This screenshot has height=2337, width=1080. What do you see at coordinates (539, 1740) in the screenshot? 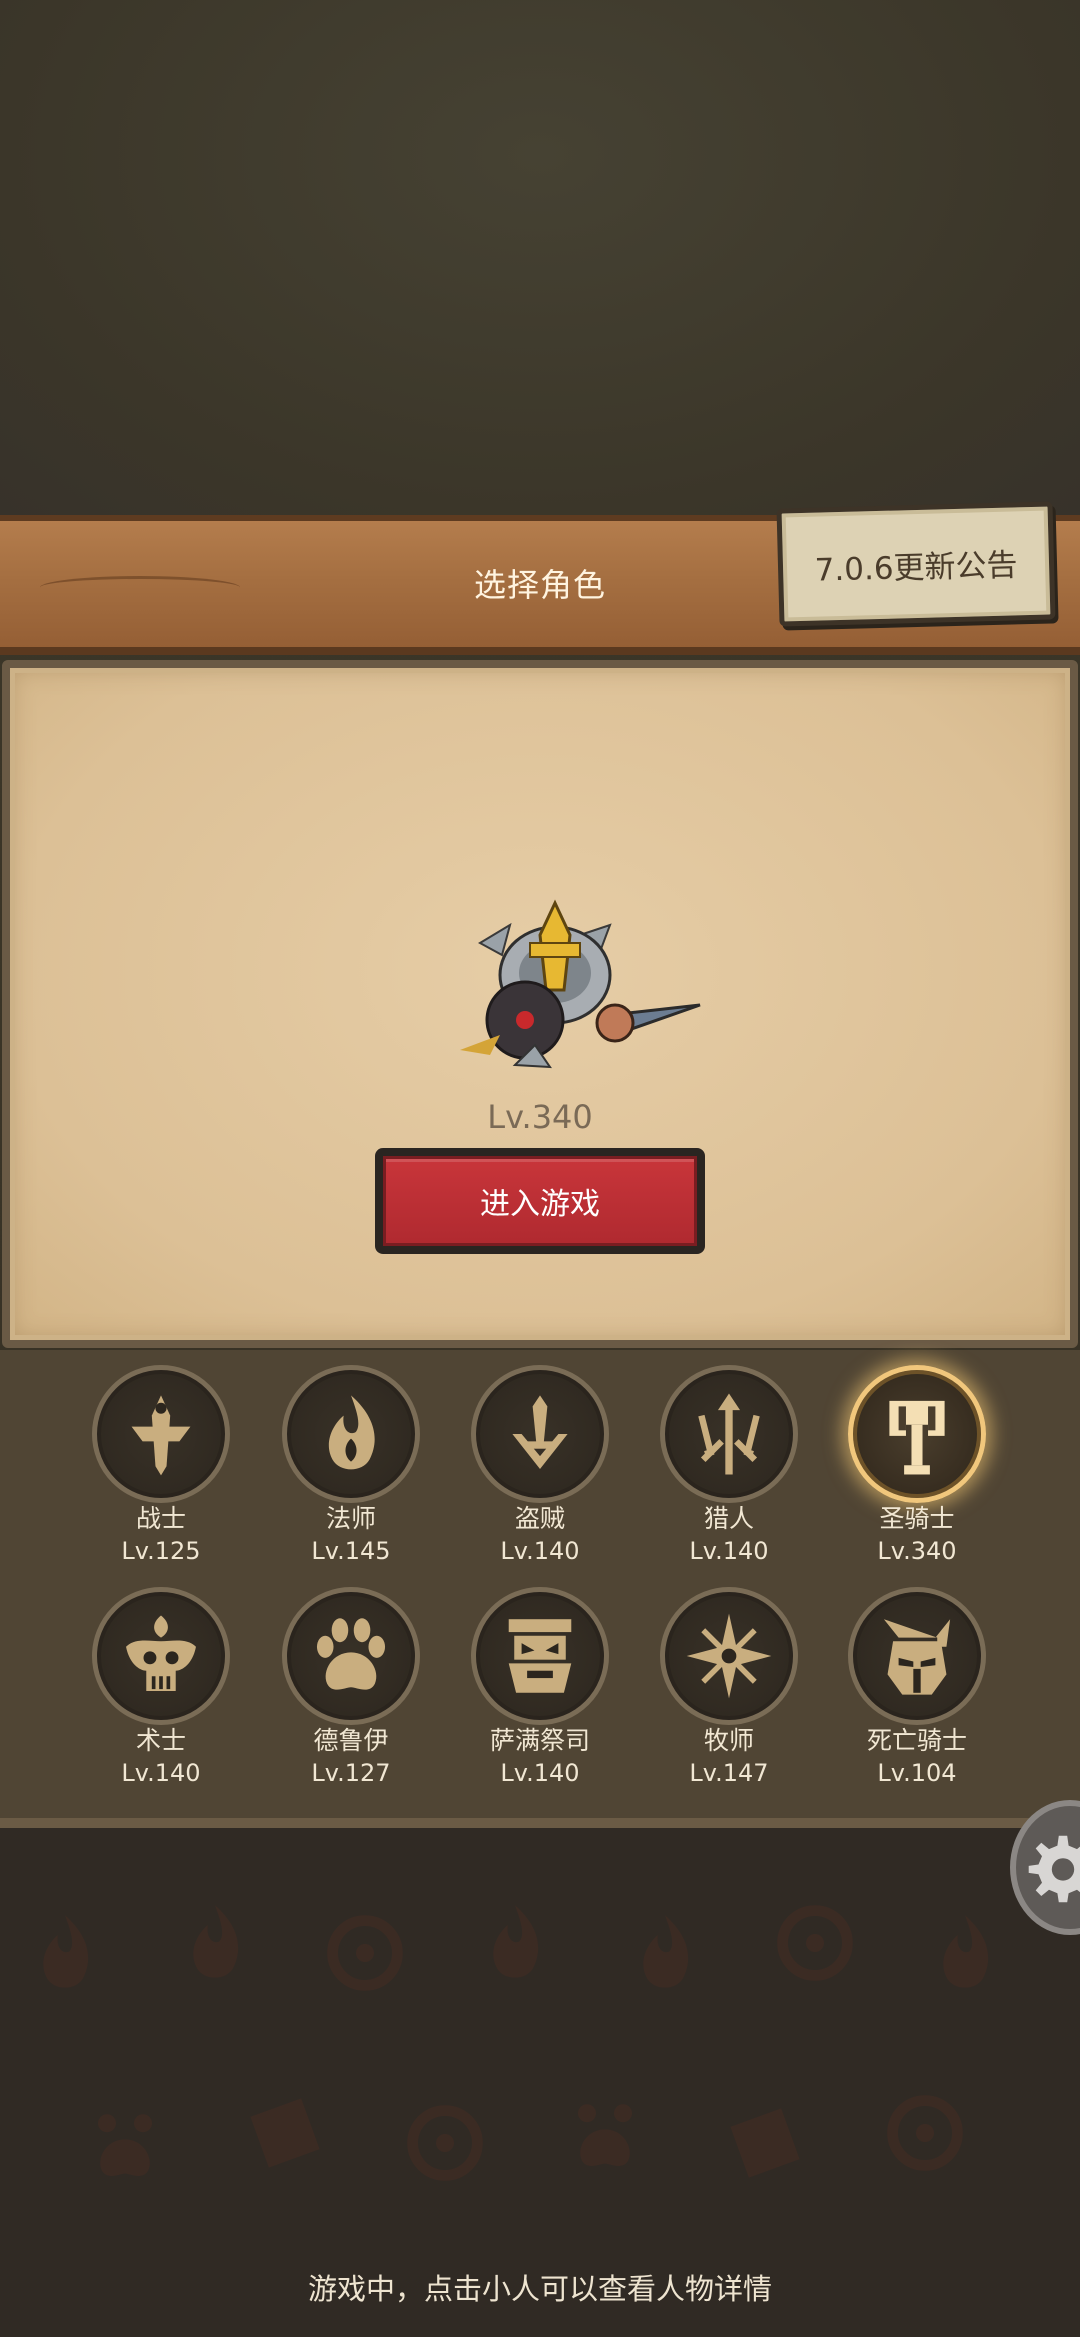
I see `class-name: 萨满祭司` at bounding box center [539, 1740].